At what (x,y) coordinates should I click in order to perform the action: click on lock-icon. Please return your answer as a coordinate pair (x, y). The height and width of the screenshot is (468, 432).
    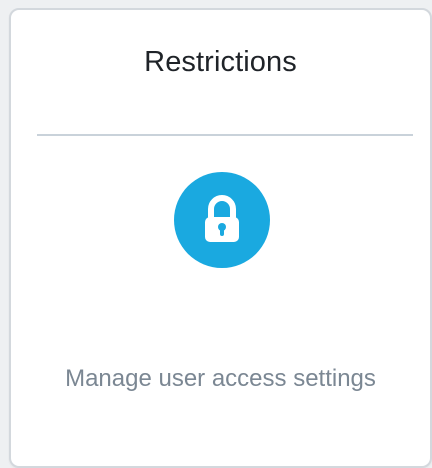
    Looking at the image, I should click on (222, 218).